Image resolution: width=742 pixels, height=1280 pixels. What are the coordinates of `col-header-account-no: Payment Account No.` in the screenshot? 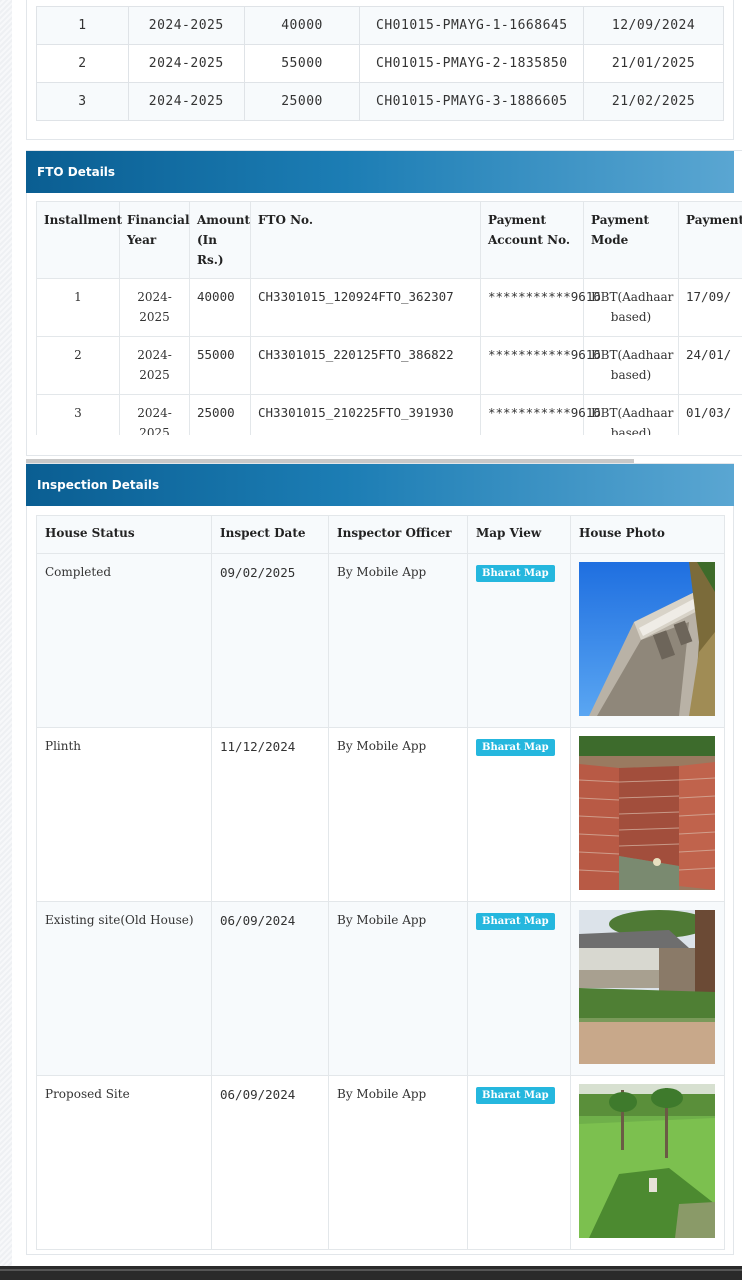 It's located at (532, 240).